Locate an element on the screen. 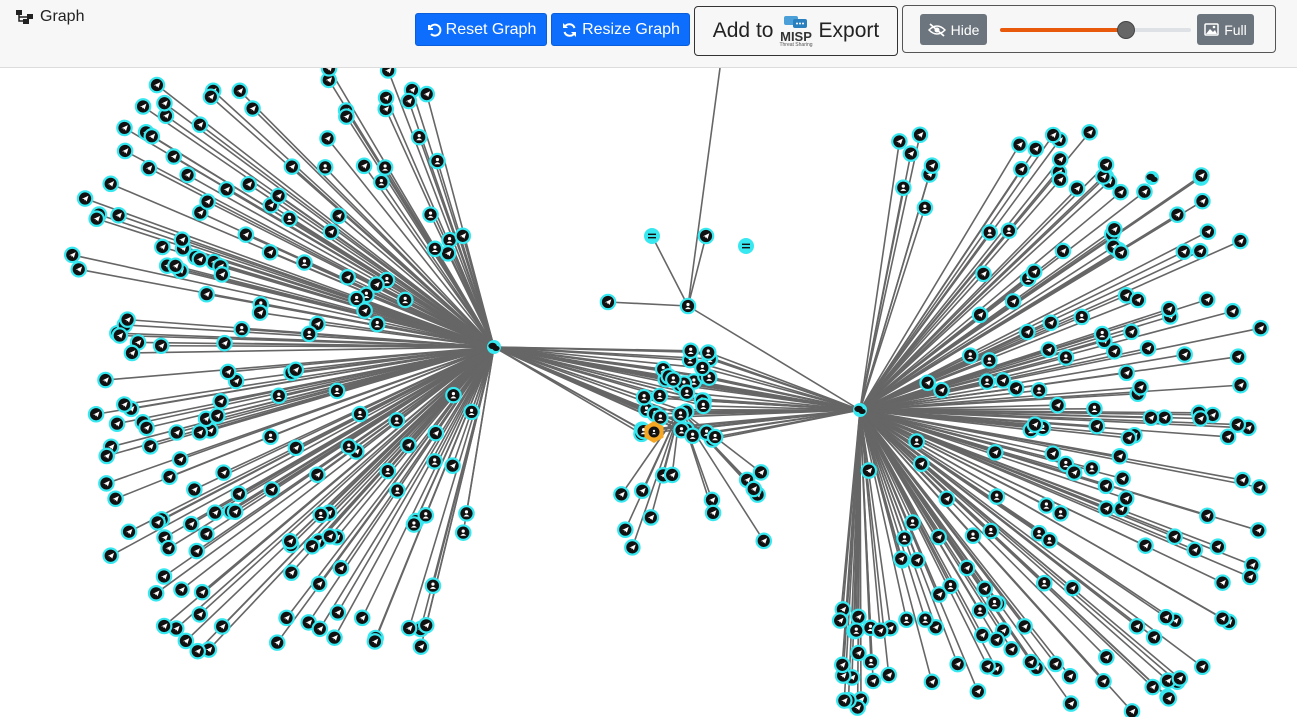 This screenshot has height=717, width=1297. misp-export-button: Add to MISP Threat Sharing Export is located at coordinates (796, 31).